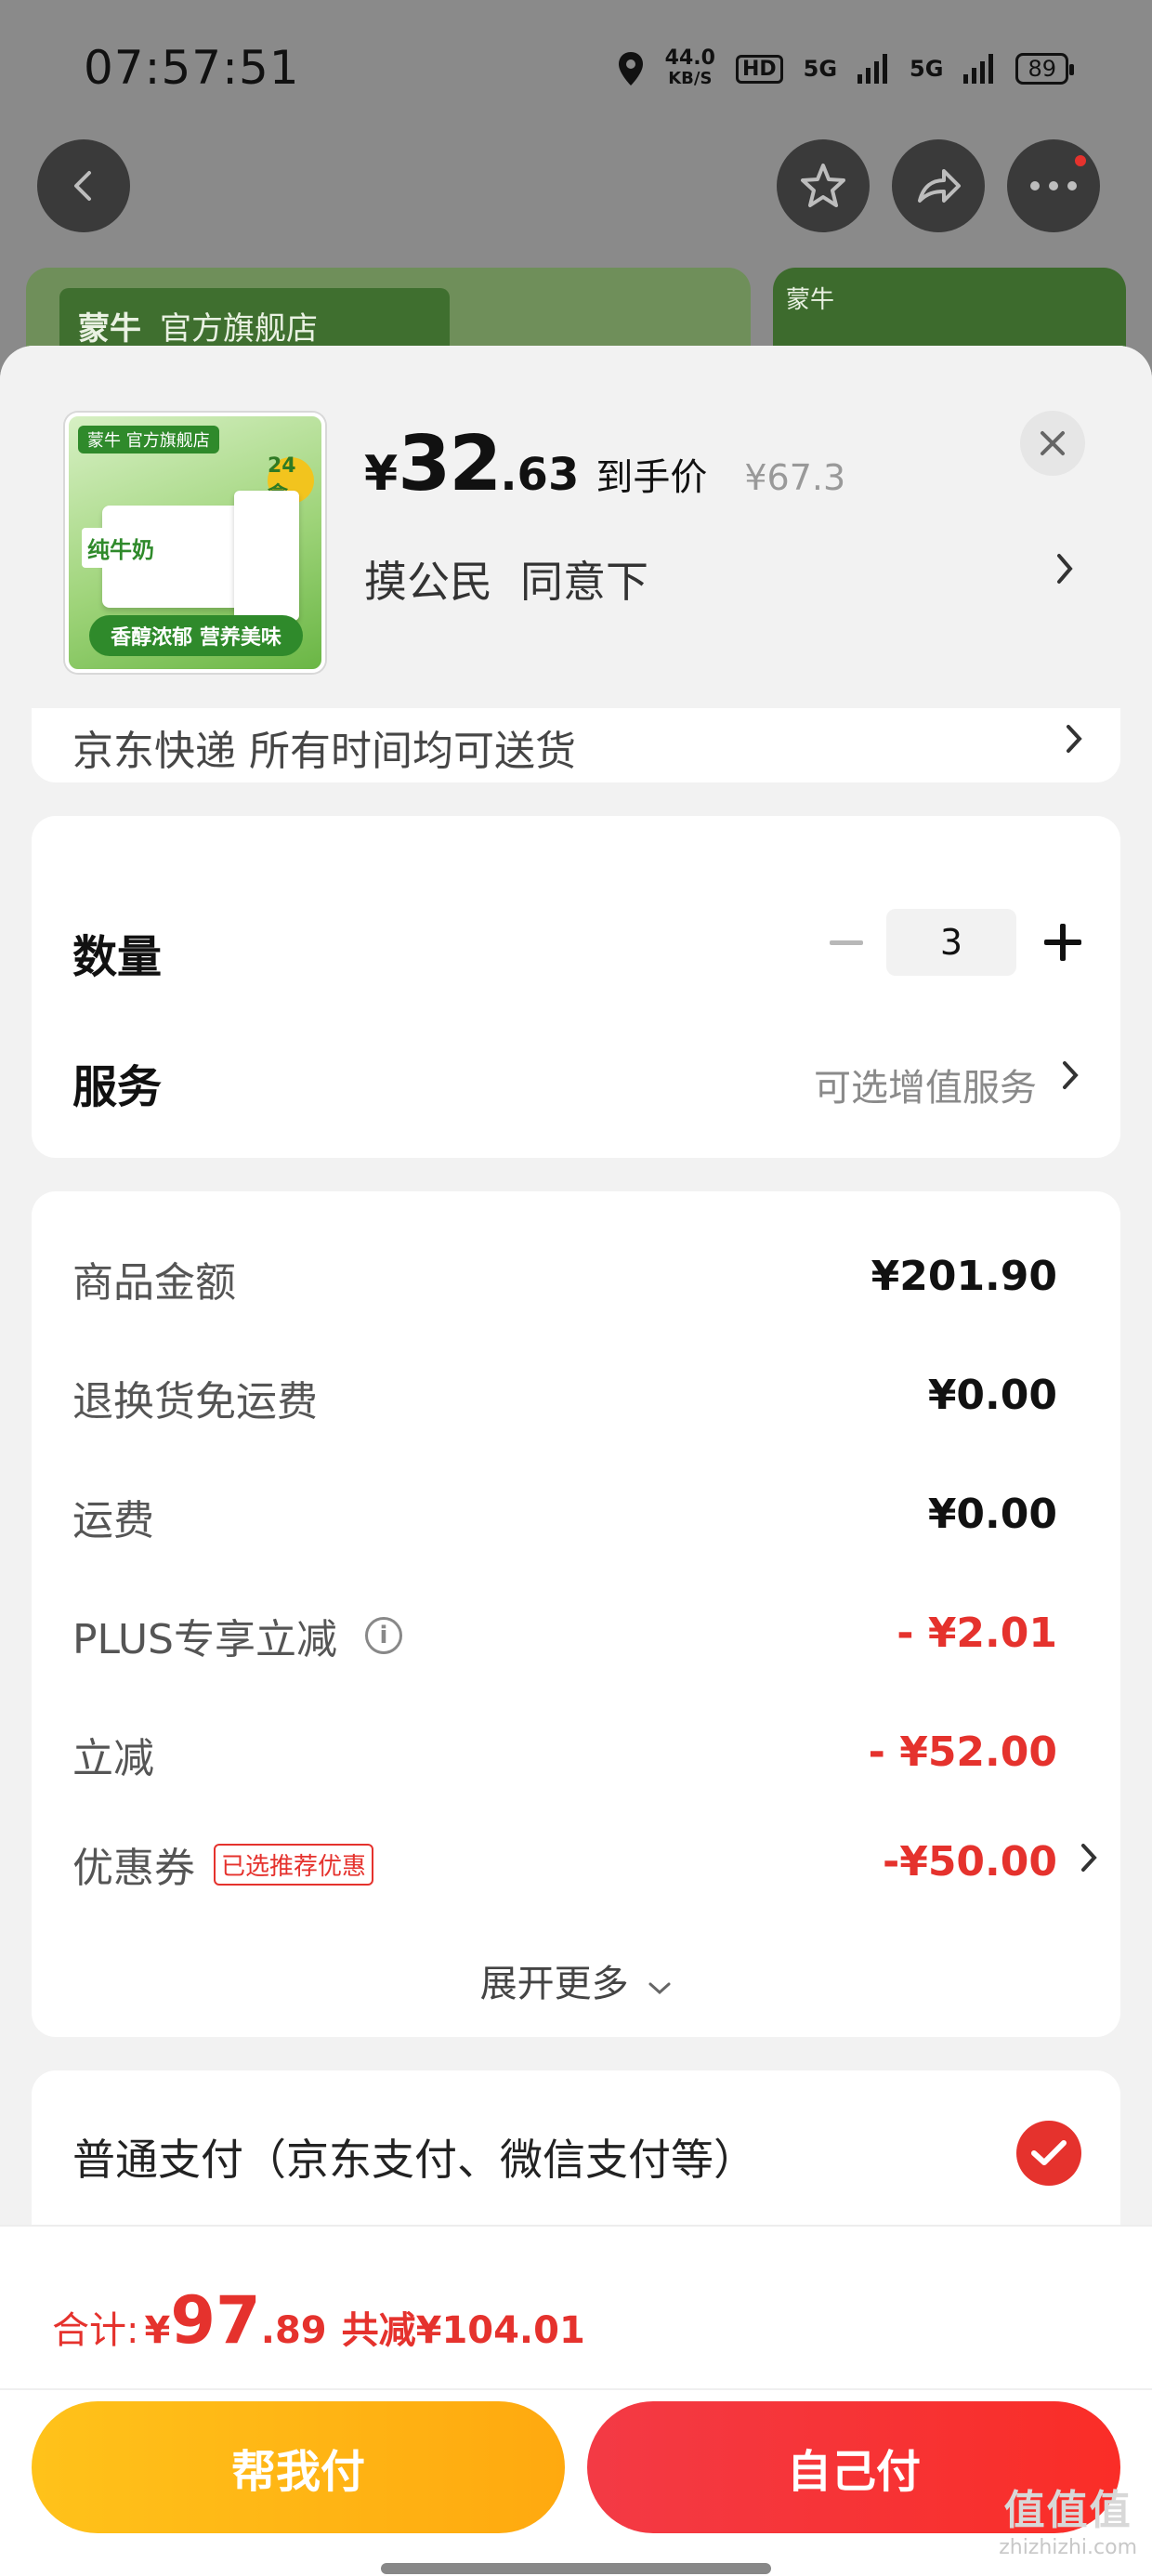  Describe the element at coordinates (266, 556) in the screenshot. I see `thumb-carton` at that location.